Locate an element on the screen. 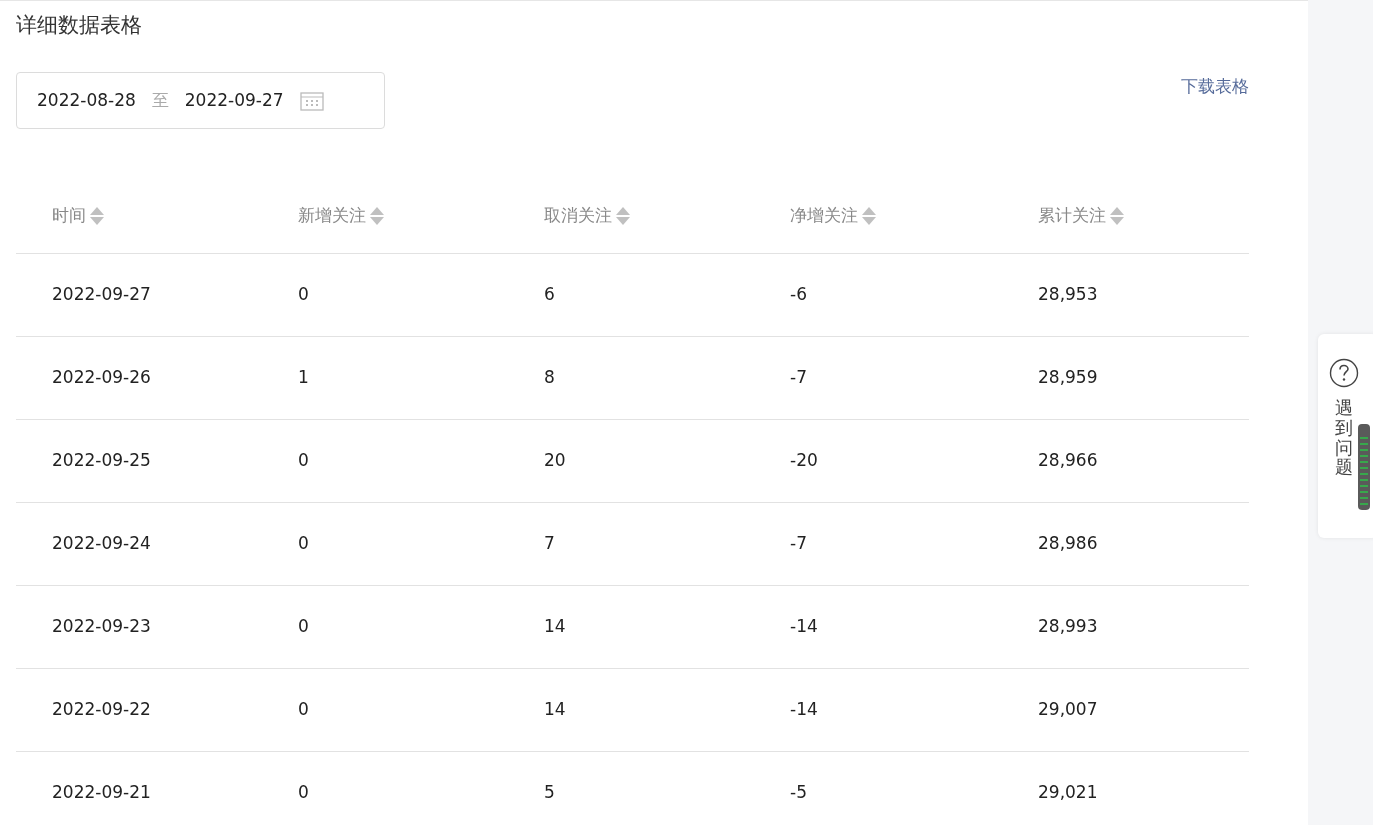  table-cell-text: 28,986 is located at coordinates (1068, 544).